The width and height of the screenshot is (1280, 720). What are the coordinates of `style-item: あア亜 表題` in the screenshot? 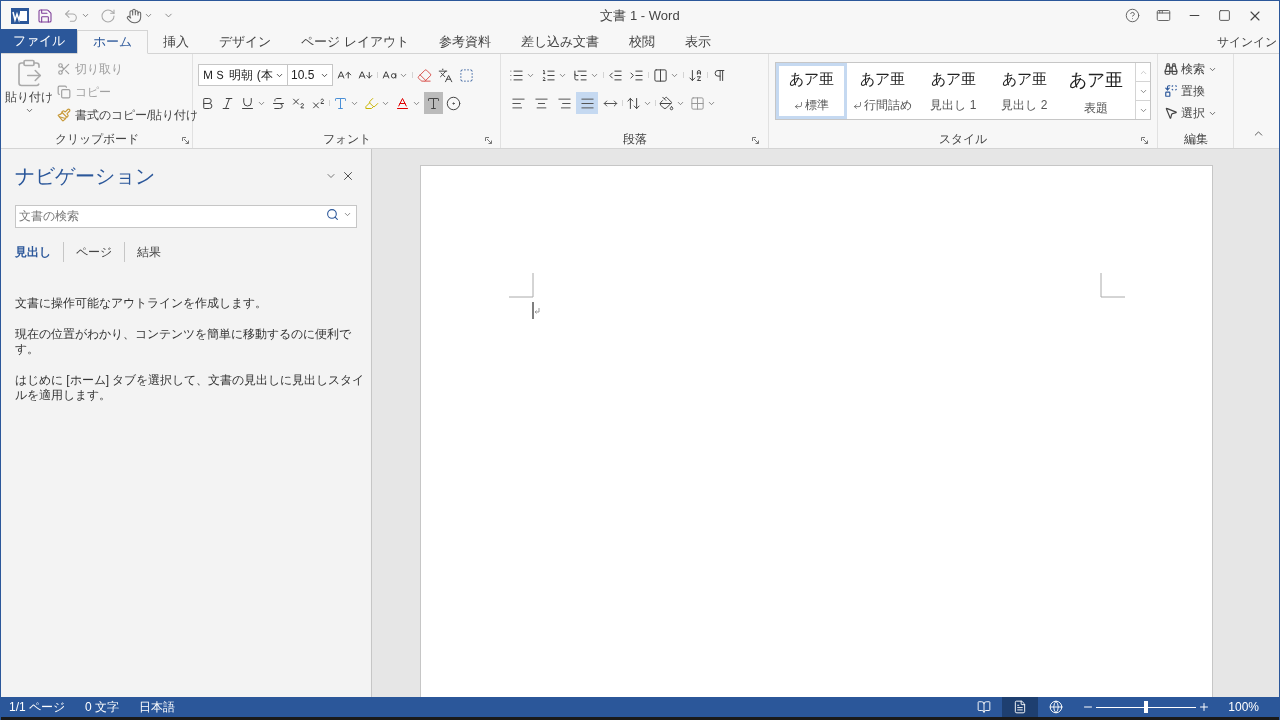 It's located at (1095, 91).